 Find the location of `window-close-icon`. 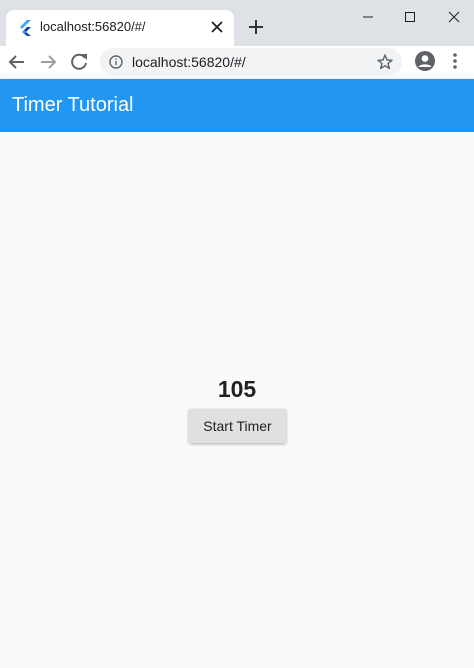

window-close-icon is located at coordinates (454, 17).